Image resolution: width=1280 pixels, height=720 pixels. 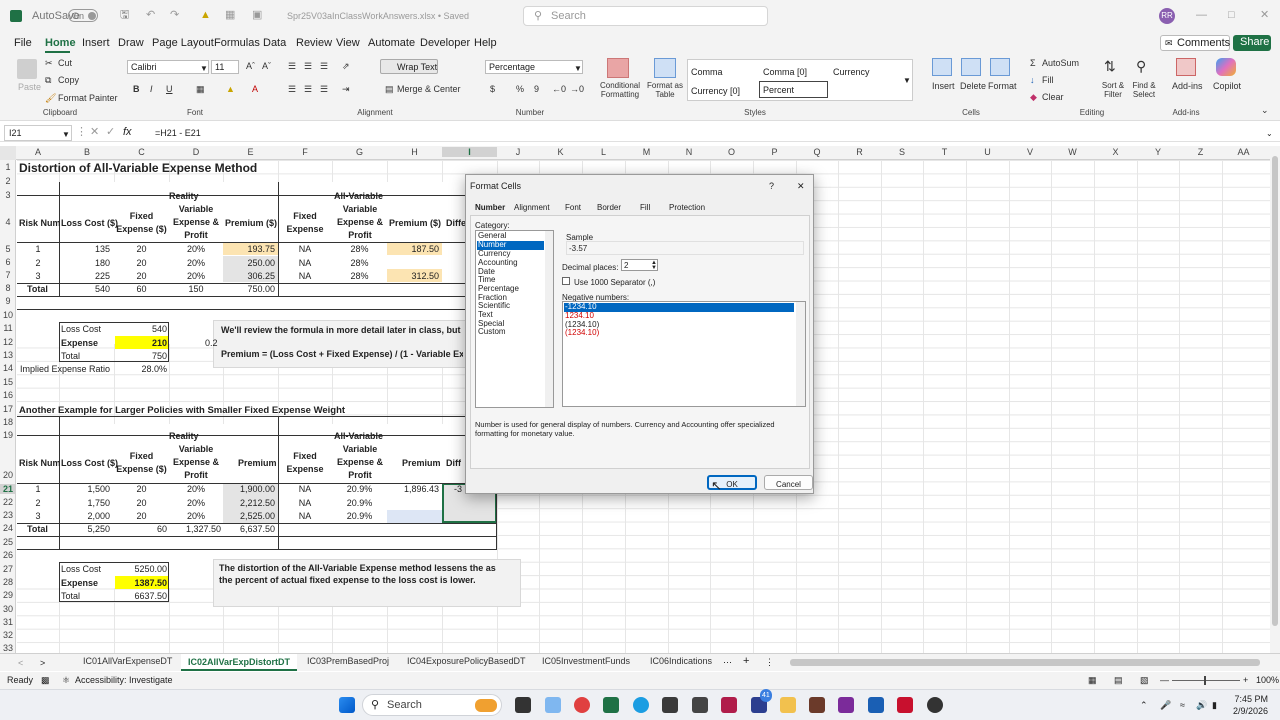 What do you see at coordinates (859, 152) in the screenshot?
I see `col-header: R` at bounding box center [859, 152].